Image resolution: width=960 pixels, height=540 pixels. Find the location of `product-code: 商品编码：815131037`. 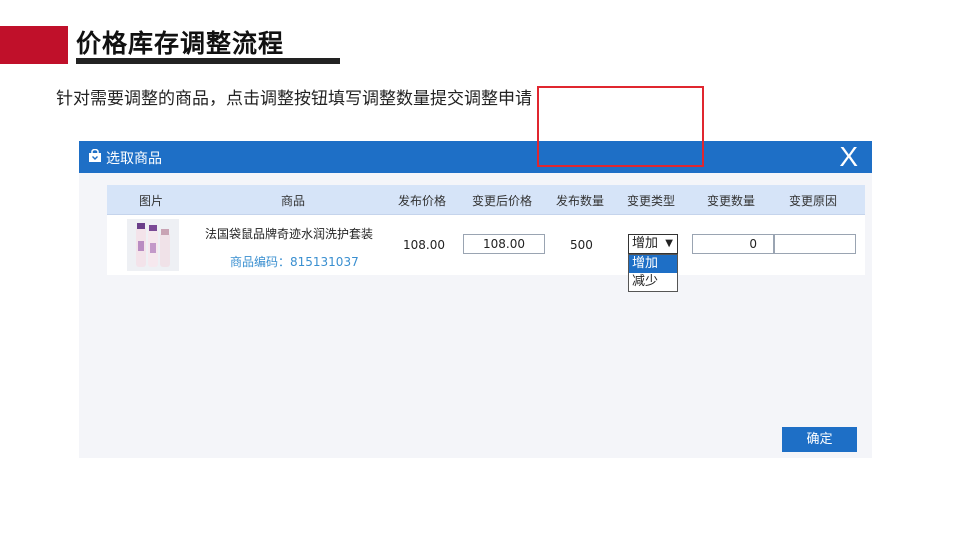

product-code: 商品编码：815131037 is located at coordinates (294, 262).